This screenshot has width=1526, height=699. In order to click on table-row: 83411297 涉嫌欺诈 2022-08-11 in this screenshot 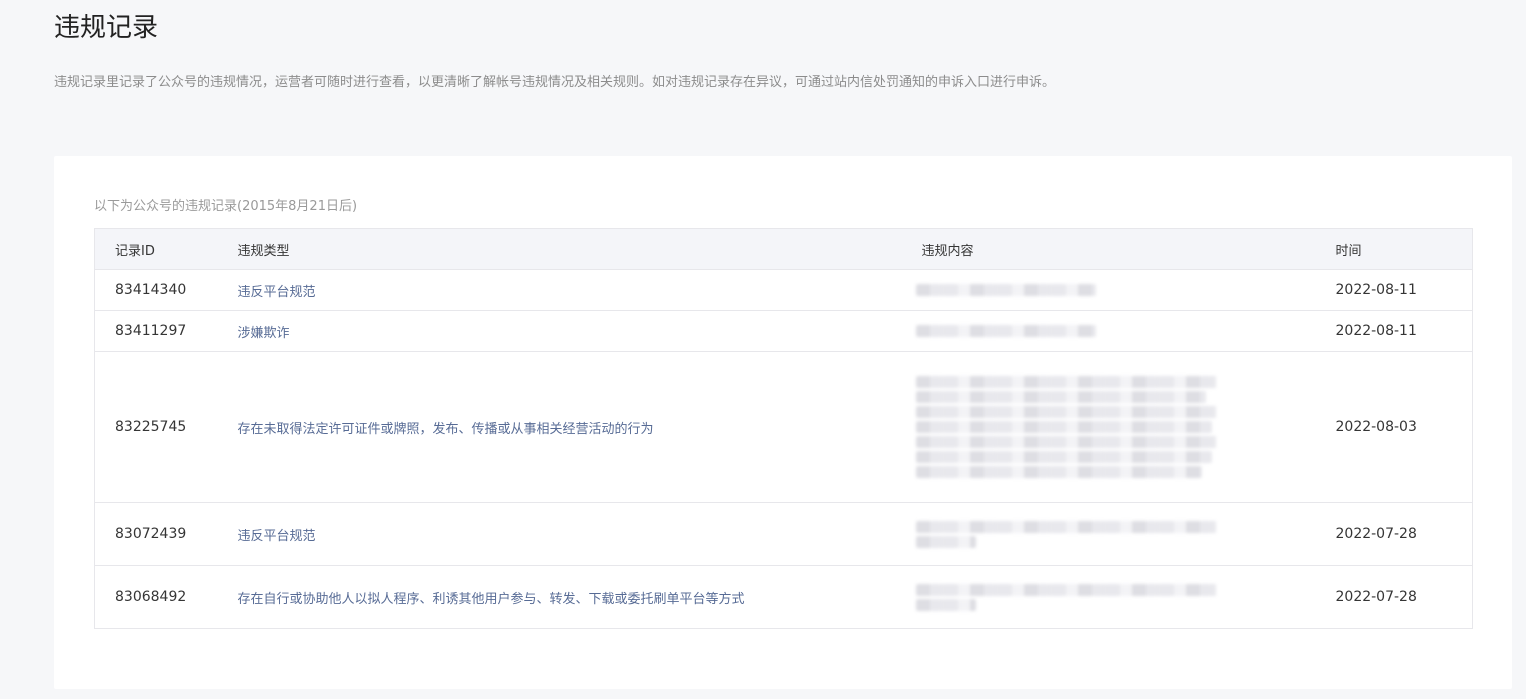, I will do `click(783, 331)`.